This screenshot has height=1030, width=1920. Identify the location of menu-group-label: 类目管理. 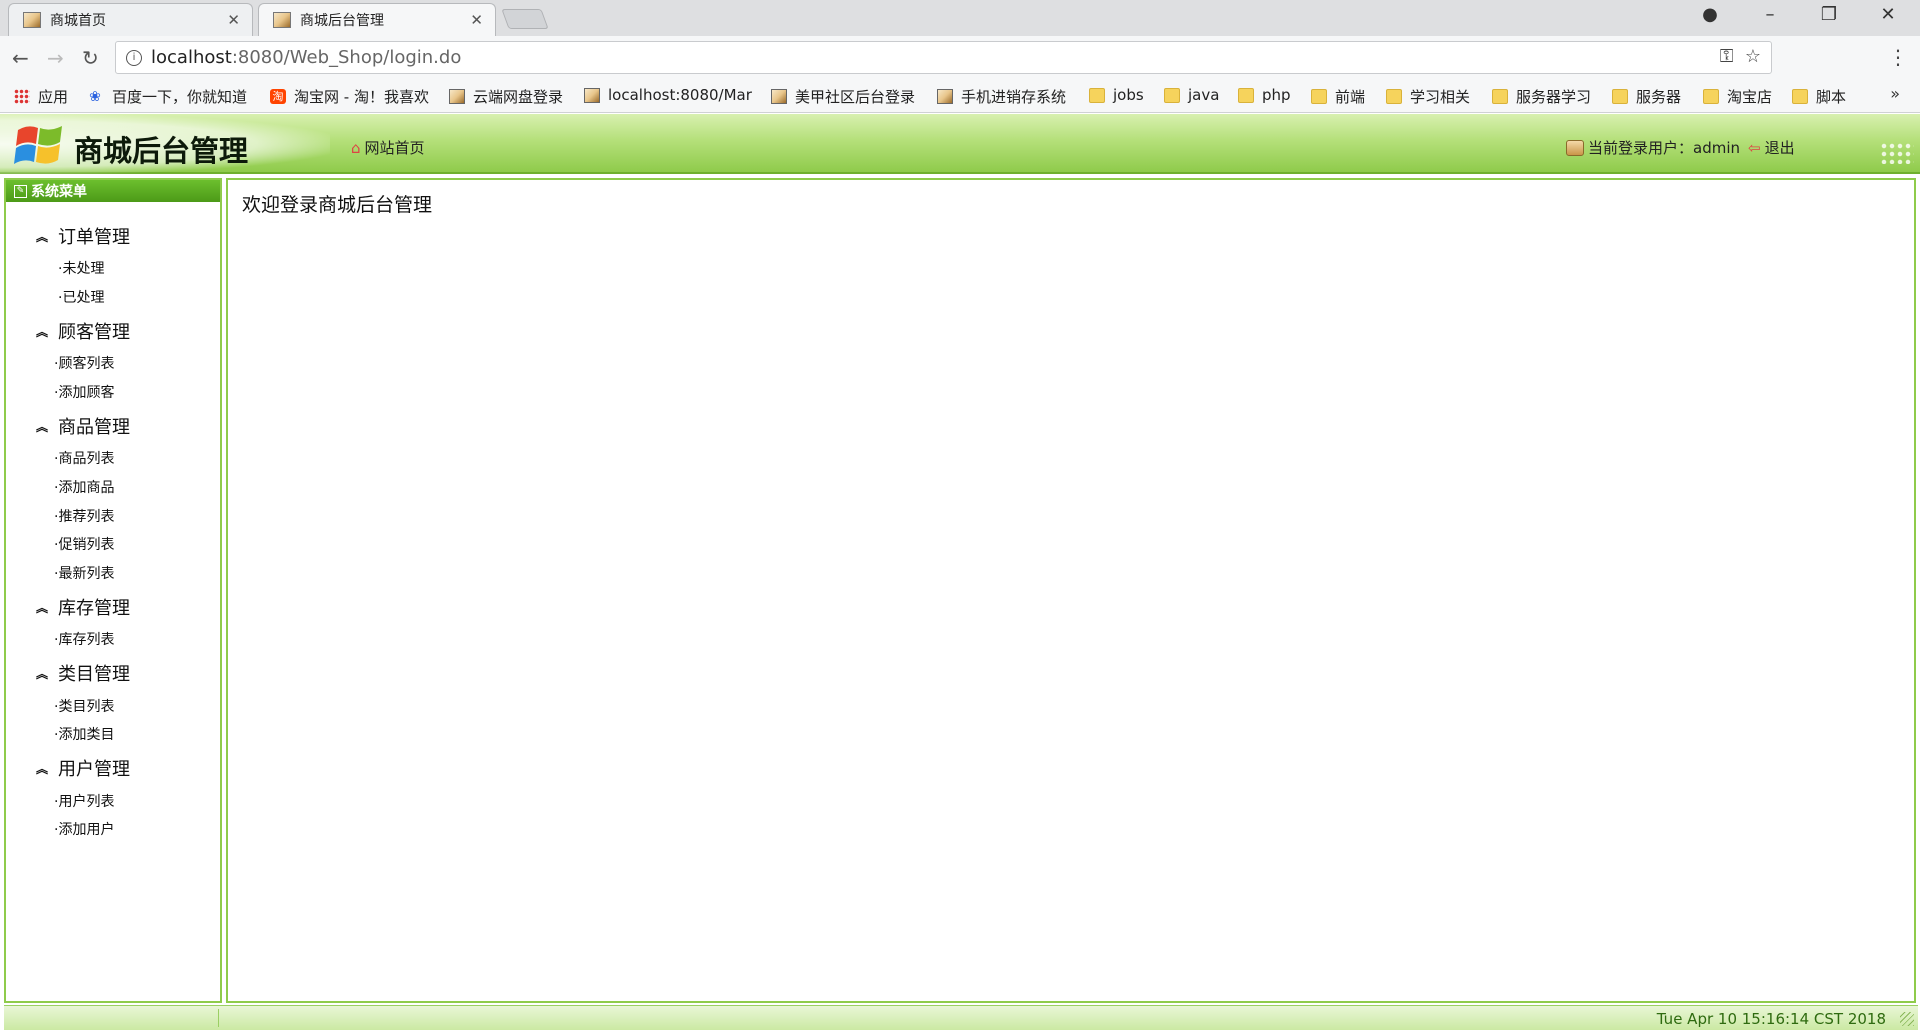
(94, 674).